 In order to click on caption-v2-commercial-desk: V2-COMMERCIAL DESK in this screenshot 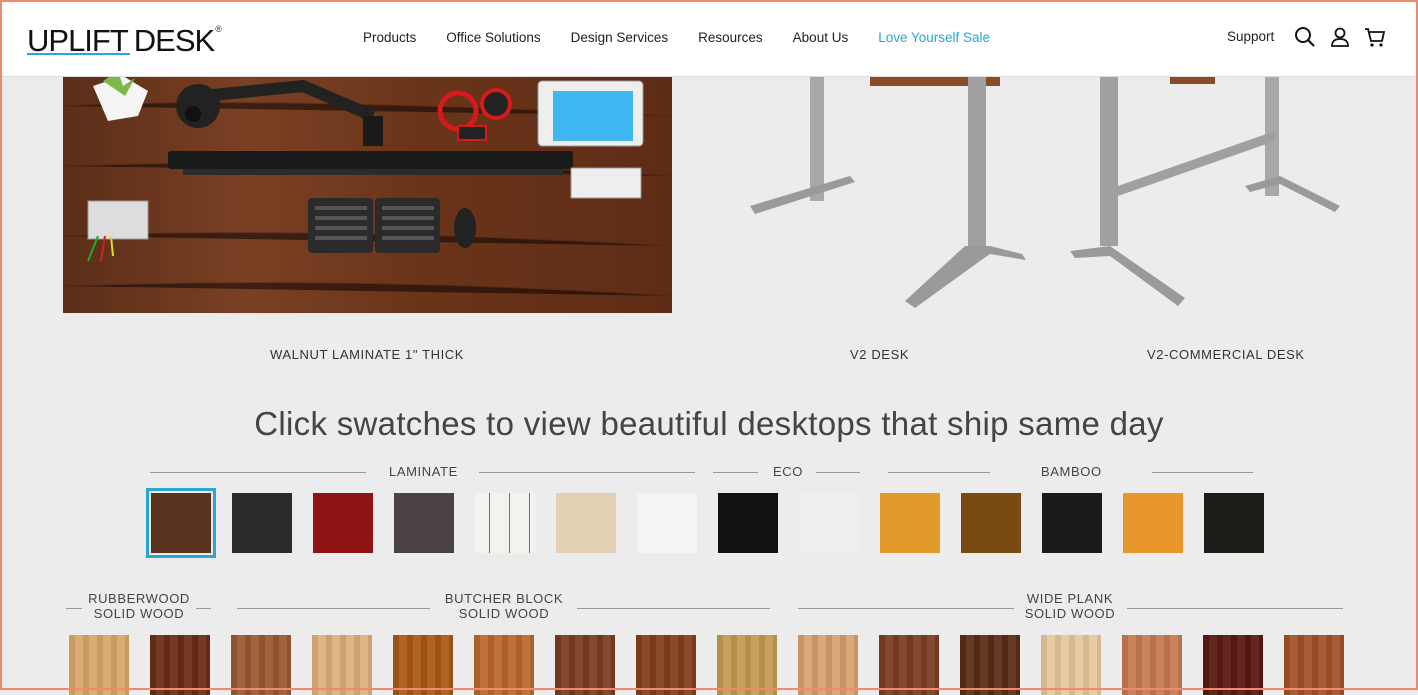, I will do `click(1226, 354)`.